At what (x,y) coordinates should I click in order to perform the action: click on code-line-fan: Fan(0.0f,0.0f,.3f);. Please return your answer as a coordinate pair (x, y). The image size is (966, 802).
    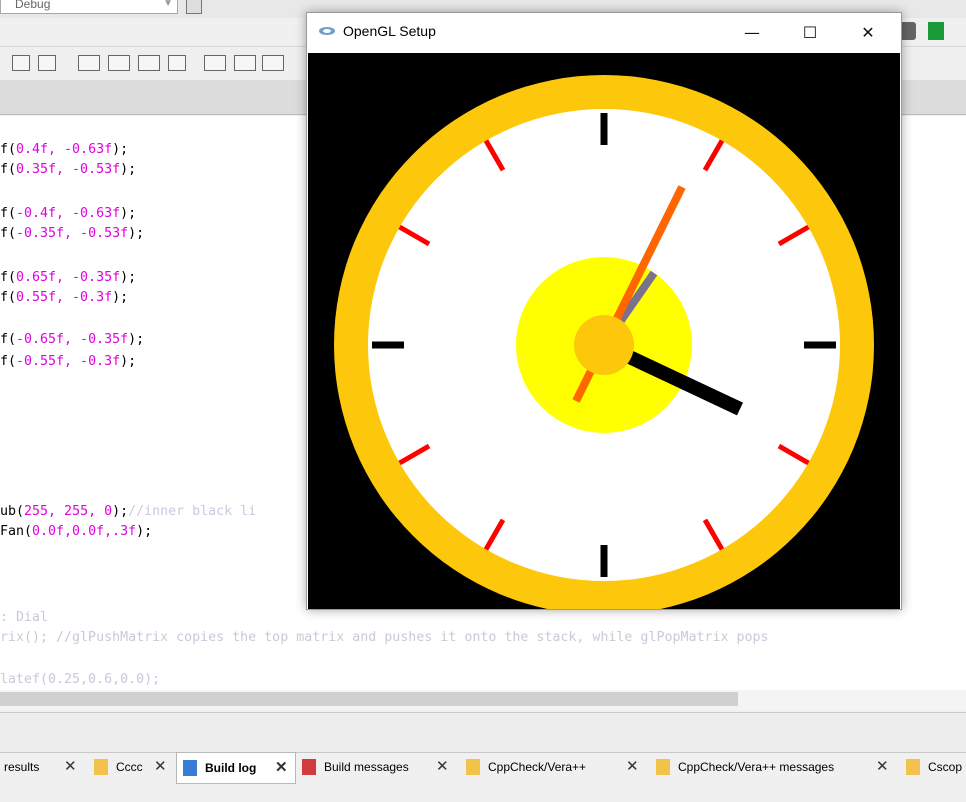
    Looking at the image, I should click on (76, 531).